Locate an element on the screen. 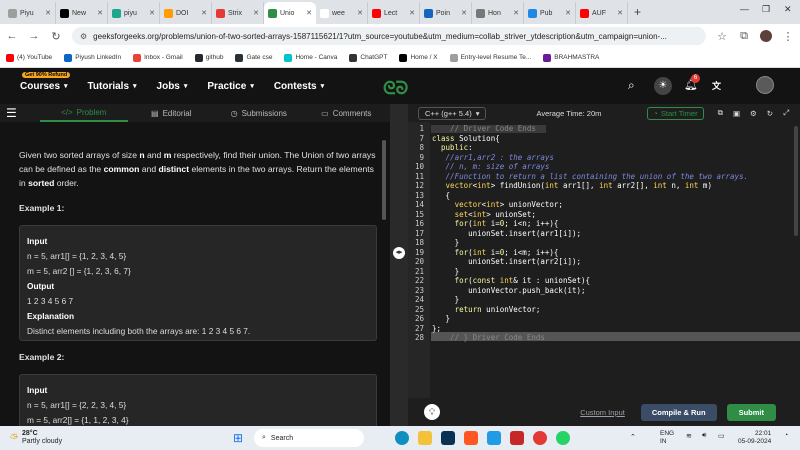 This screenshot has width=800, height=450. refund-badge: Get 90% Refund is located at coordinates (46, 75).